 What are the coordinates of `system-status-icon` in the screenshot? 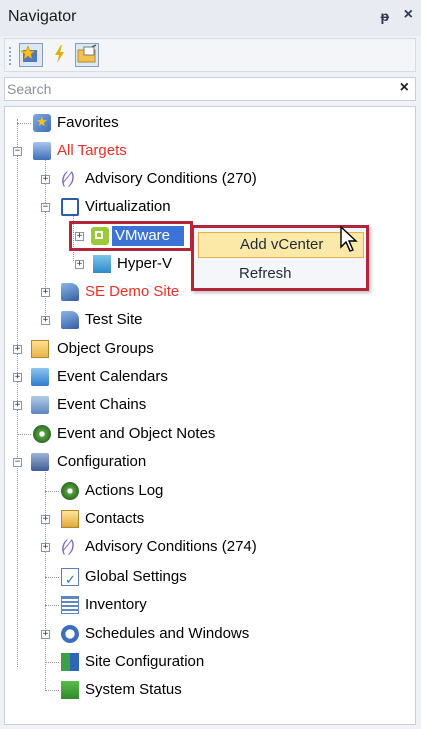 It's located at (70, 690).